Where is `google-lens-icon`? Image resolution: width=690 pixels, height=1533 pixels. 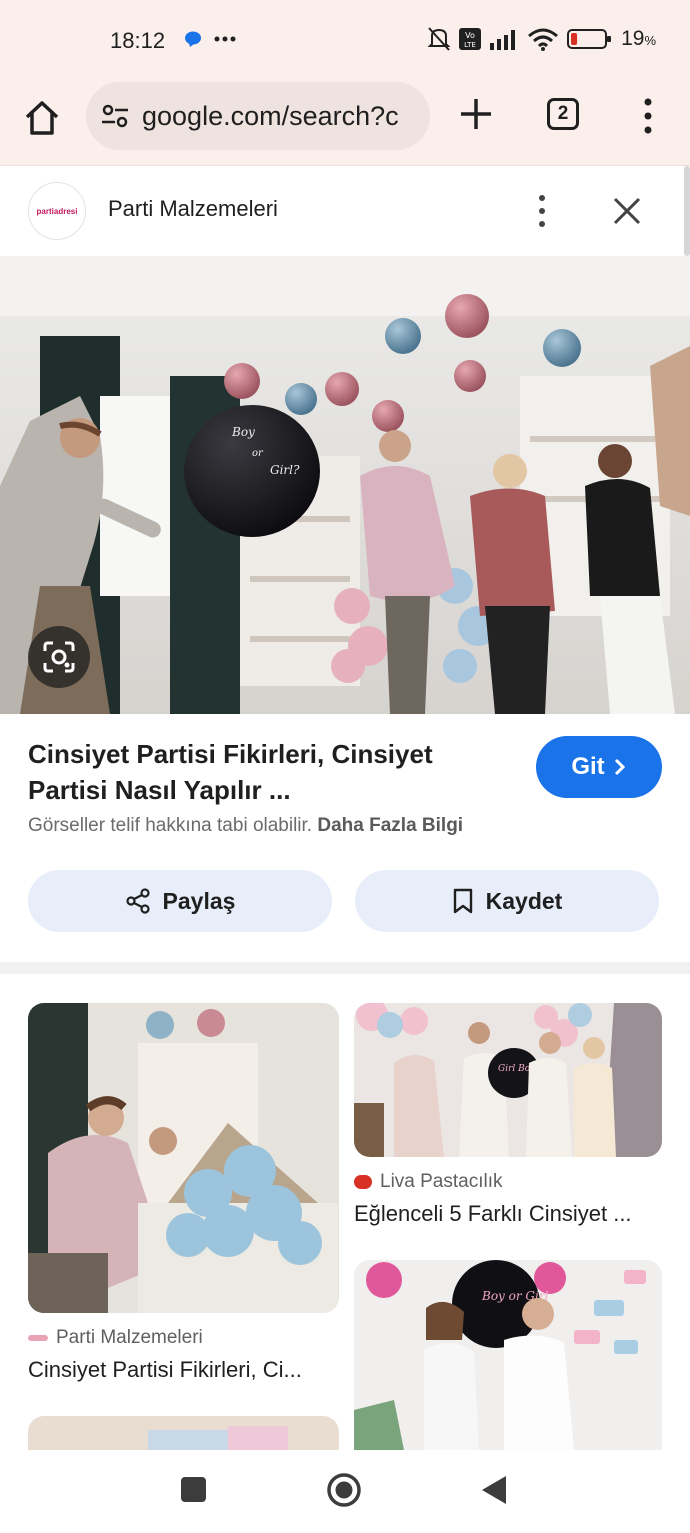
google-lens-icon is located at coordinates (59, 657).